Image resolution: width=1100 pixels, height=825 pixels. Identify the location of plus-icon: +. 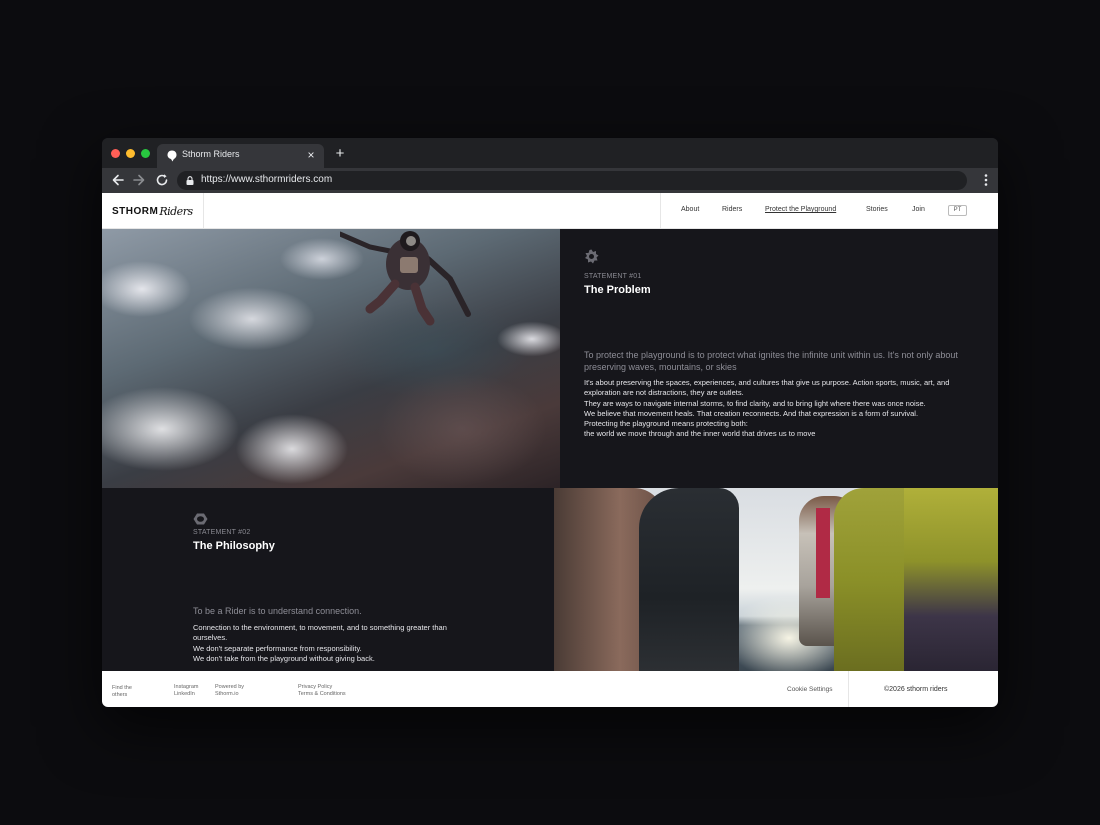
(340, 154).